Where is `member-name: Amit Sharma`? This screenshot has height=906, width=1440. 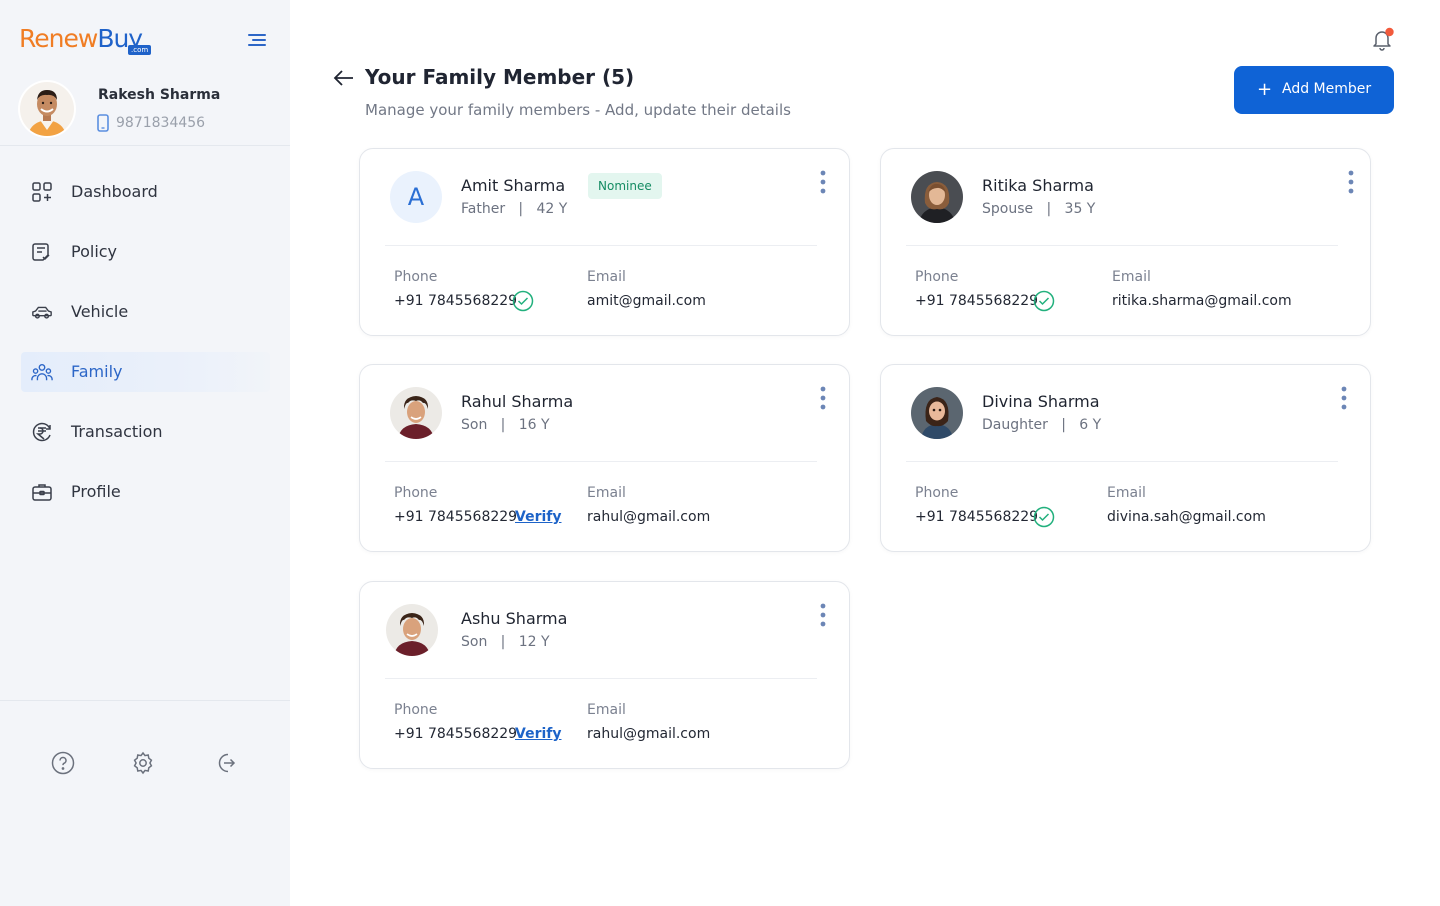
member-name: Amit Sharma is located at coordinates (513, 185).